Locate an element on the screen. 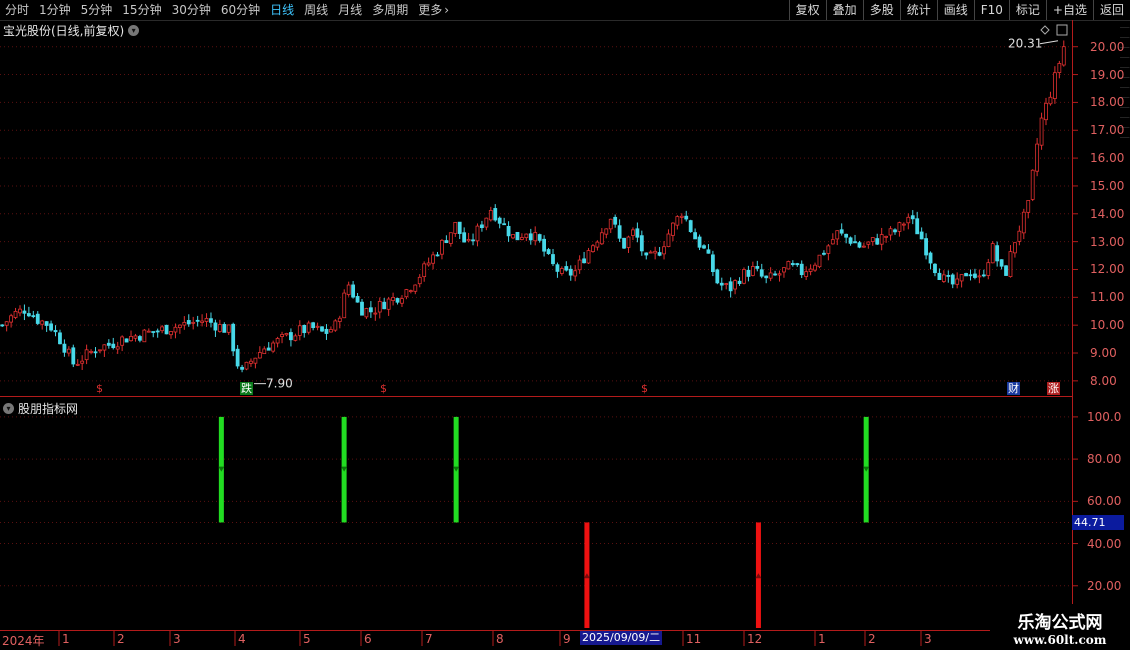 The image size is (1130, 650). x-tick-label: 2 is located at coordinates (872, 639).